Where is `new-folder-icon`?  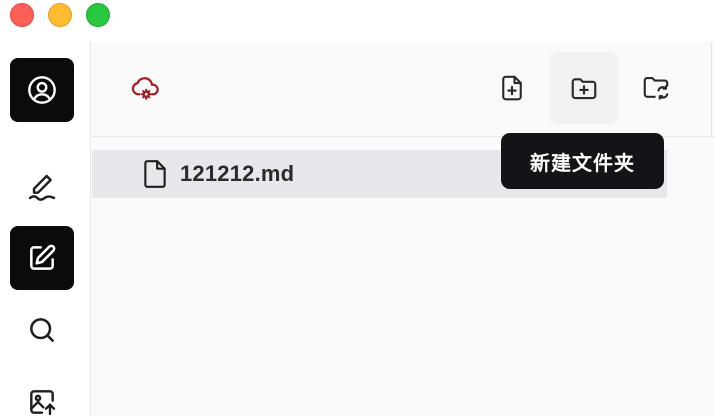
new-folder-icon is located at coordinates (584, 89).